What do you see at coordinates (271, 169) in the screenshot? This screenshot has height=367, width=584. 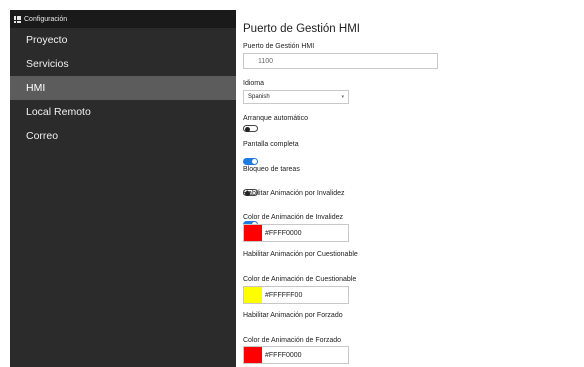 I see `tasklock-label: Bloqueo de tareas` at bounding box center [271, 169].